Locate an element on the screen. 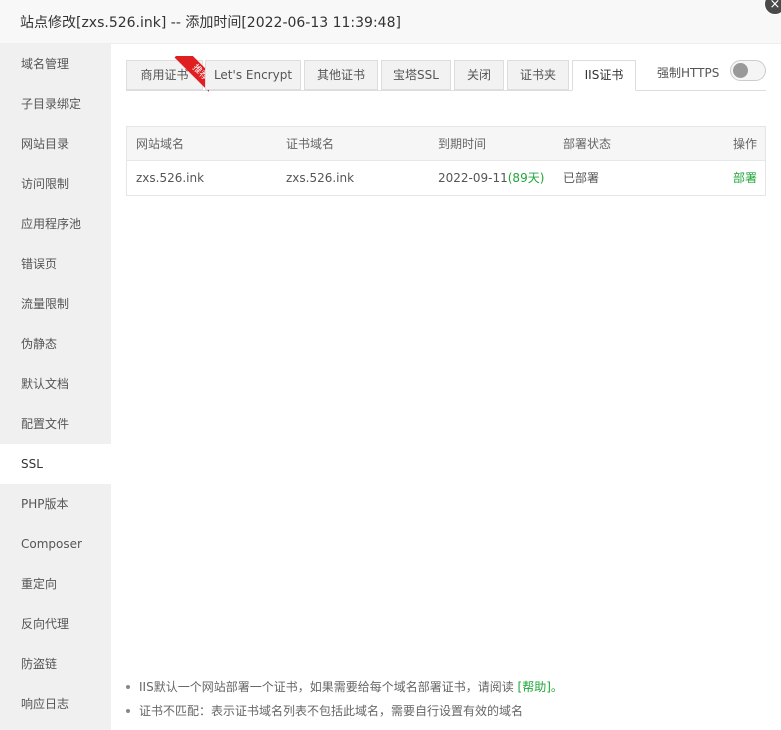  sidebar-item-access-limit: 访问限制 is located at coordinates (55, 184).